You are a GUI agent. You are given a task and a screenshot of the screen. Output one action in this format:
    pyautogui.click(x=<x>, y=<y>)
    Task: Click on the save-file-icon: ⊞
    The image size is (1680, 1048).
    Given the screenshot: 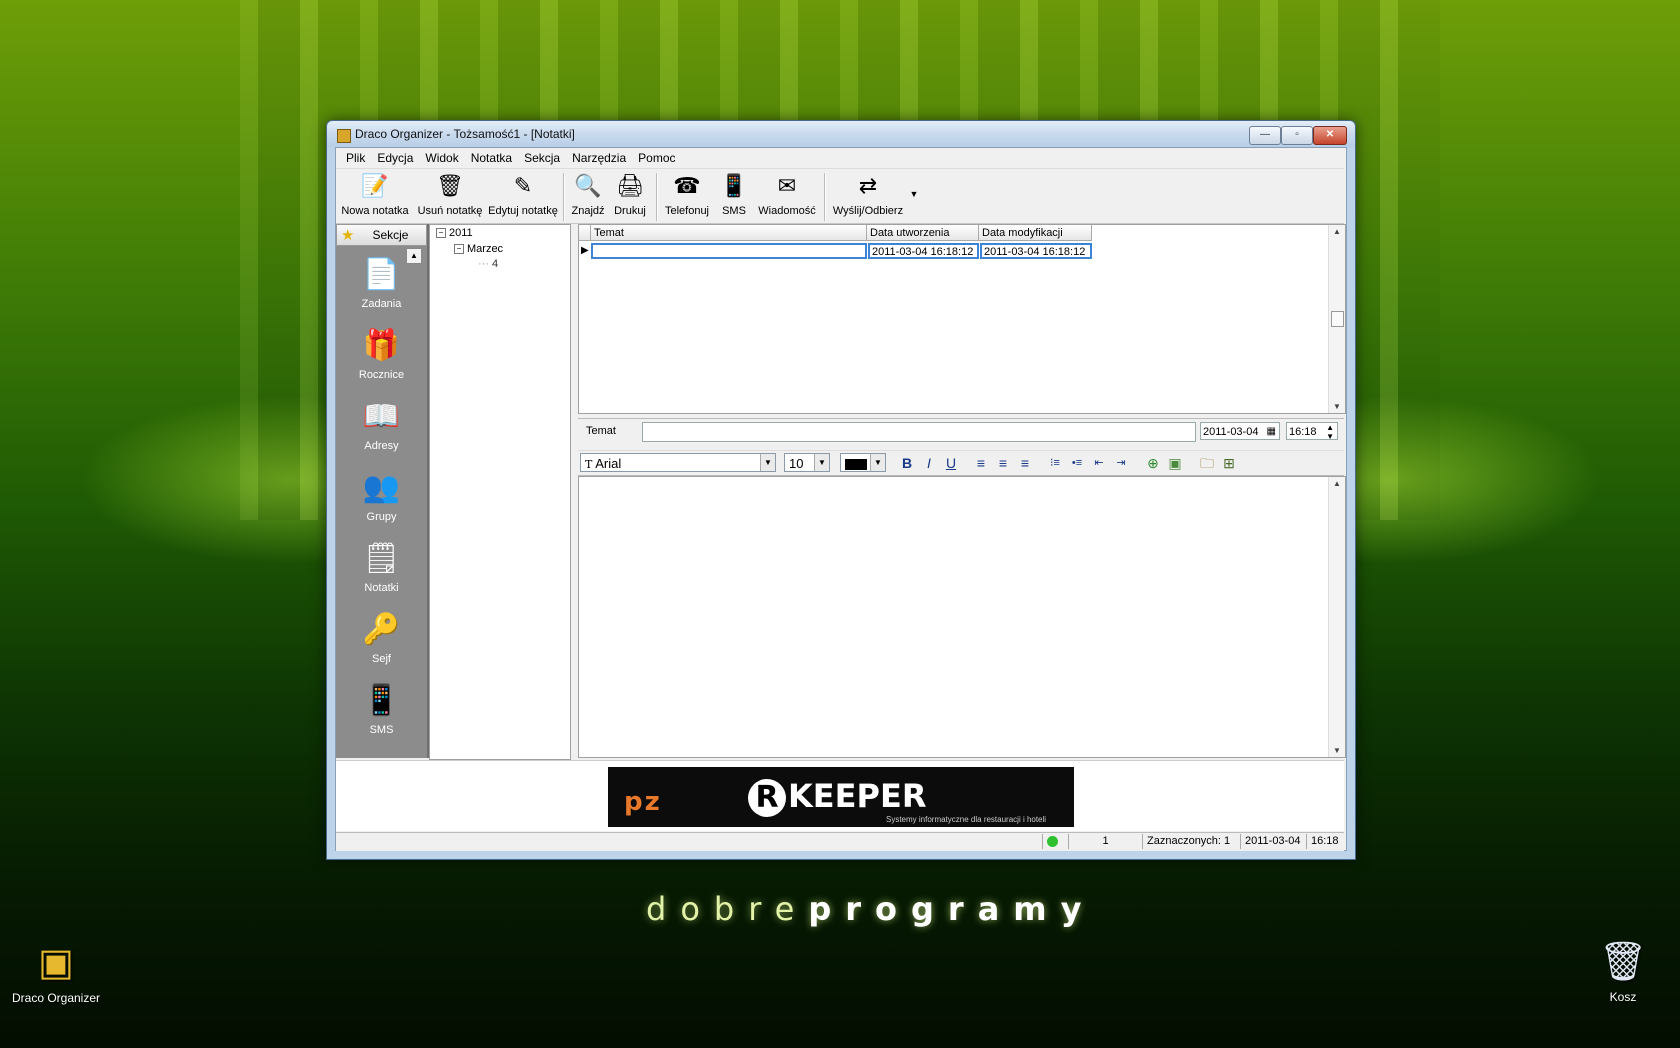 What is the action you would take?
    pyautogui.click(x=1229, y=463)
    